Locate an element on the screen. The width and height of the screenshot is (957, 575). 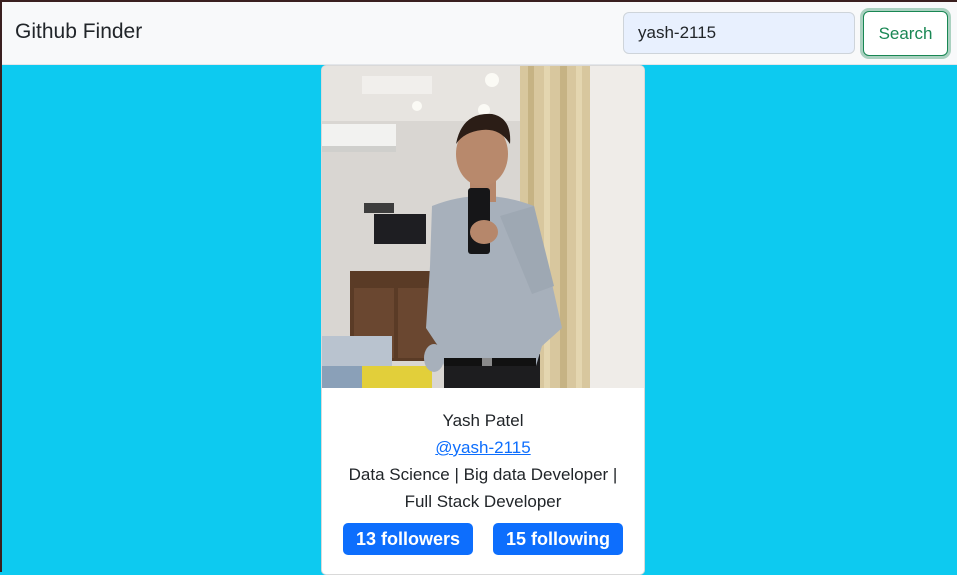
brand-title: Github Finder is located at coordinates (79, 31).